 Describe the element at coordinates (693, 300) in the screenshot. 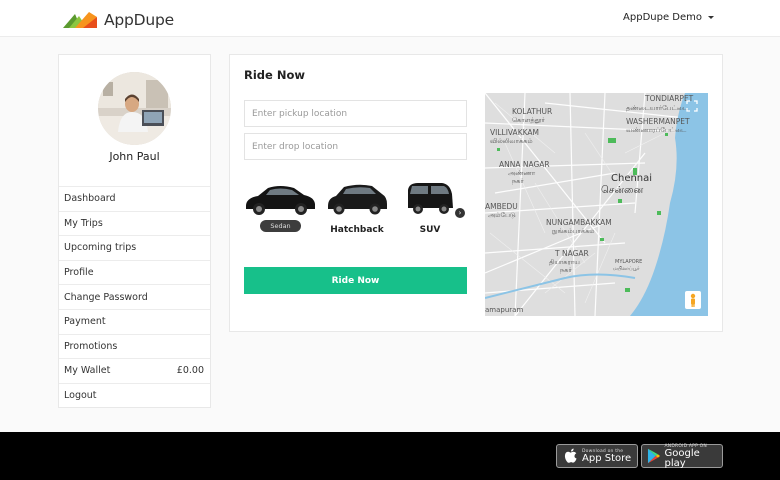

I see `street-view-icon` at that location.